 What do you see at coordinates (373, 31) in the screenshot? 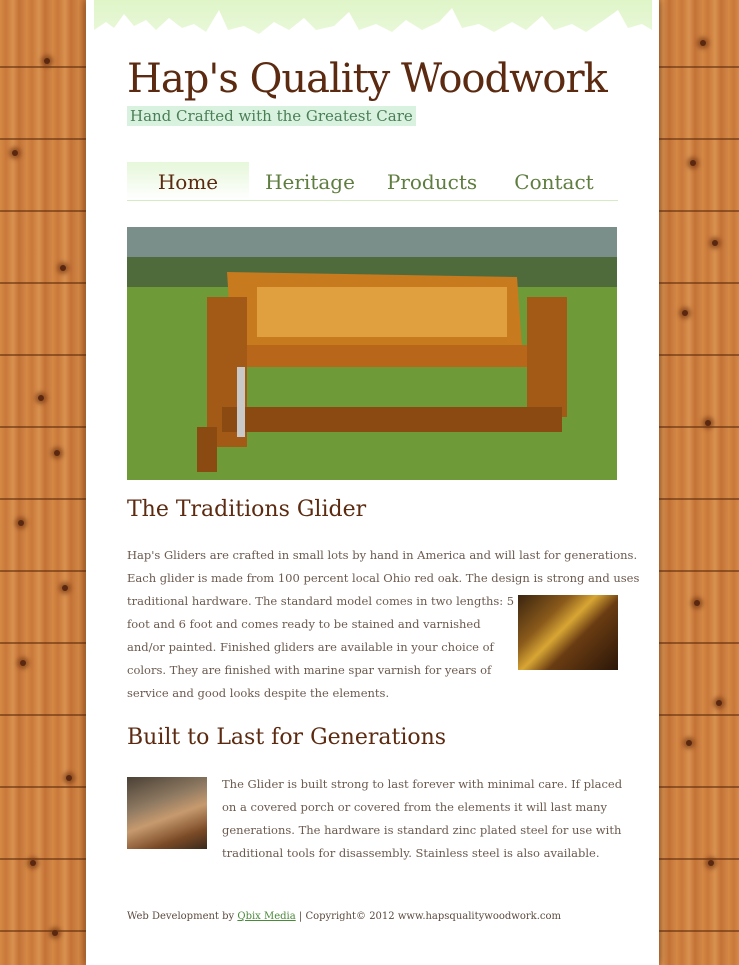
I see `treeline-banner` at bounding box center [373, 31].